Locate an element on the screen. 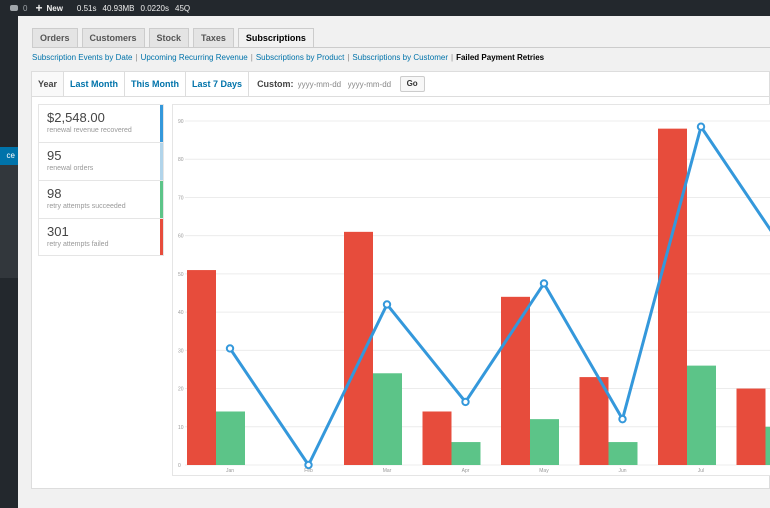  x-tick-label: Jun is located at coordinates (622, 471).